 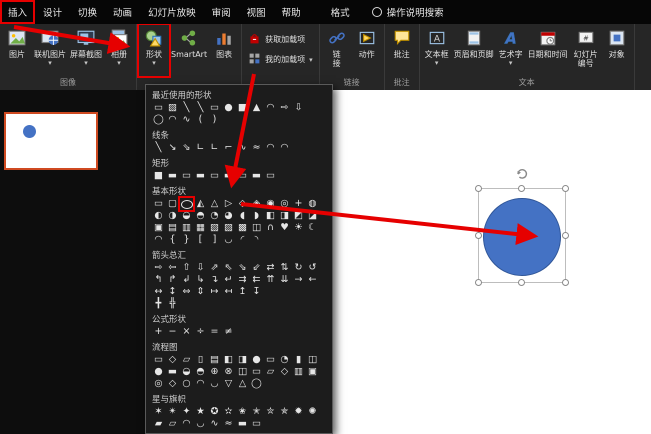 What do you see at coordinates (186, 332) in the screenshot?
I see `shape-glyph: ×` at bounding box center [186, 332].